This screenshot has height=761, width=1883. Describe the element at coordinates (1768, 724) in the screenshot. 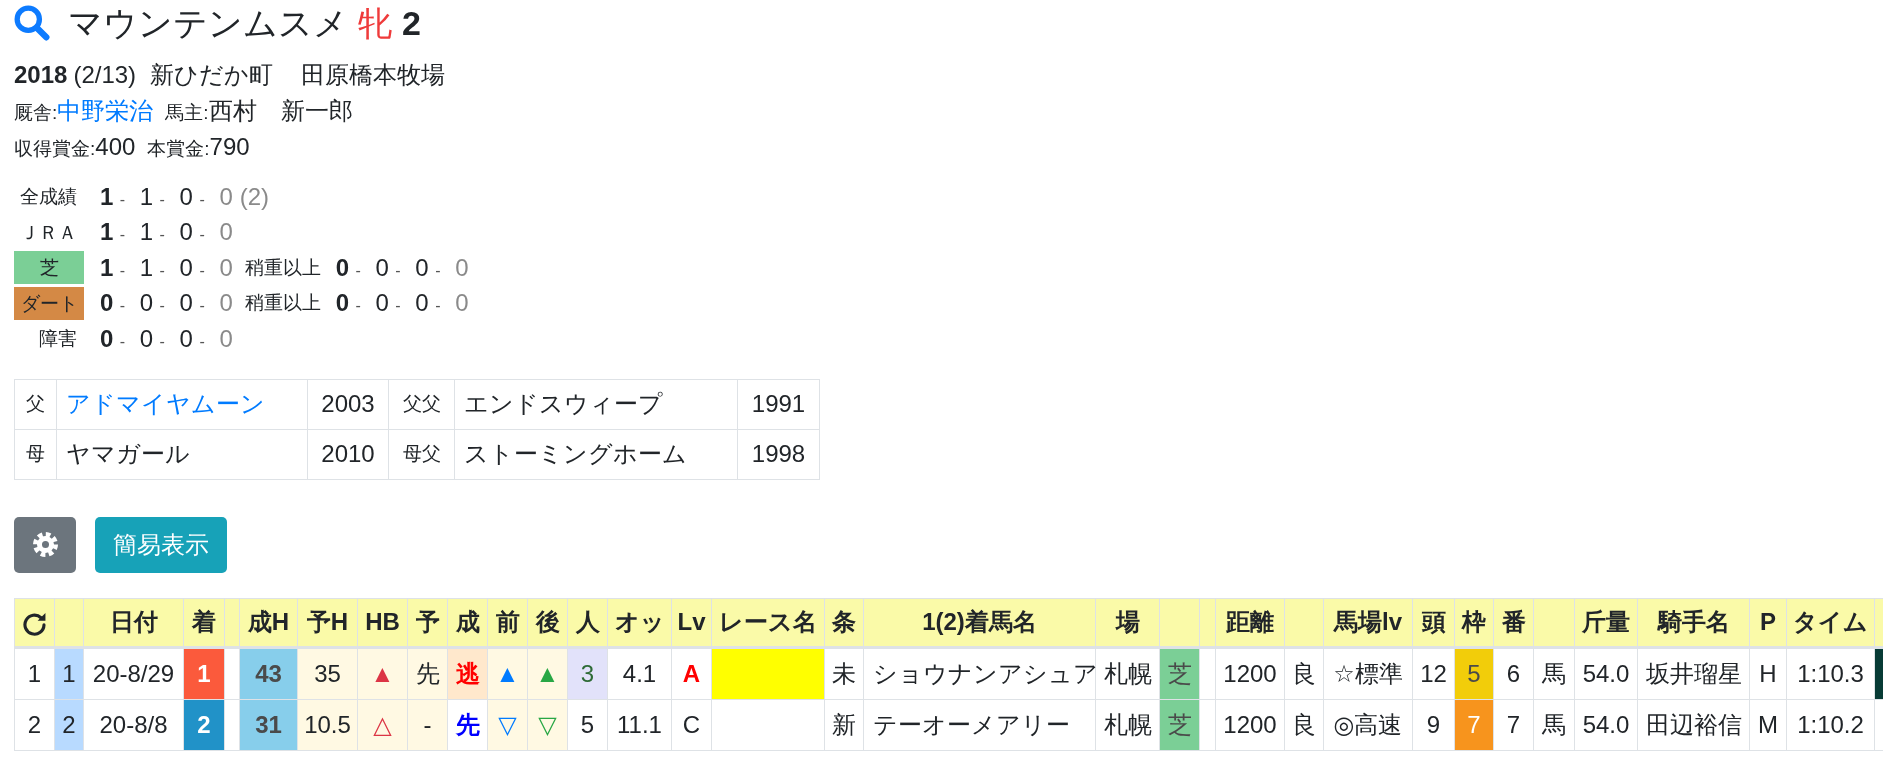

I see `table-cell: M` at that location.